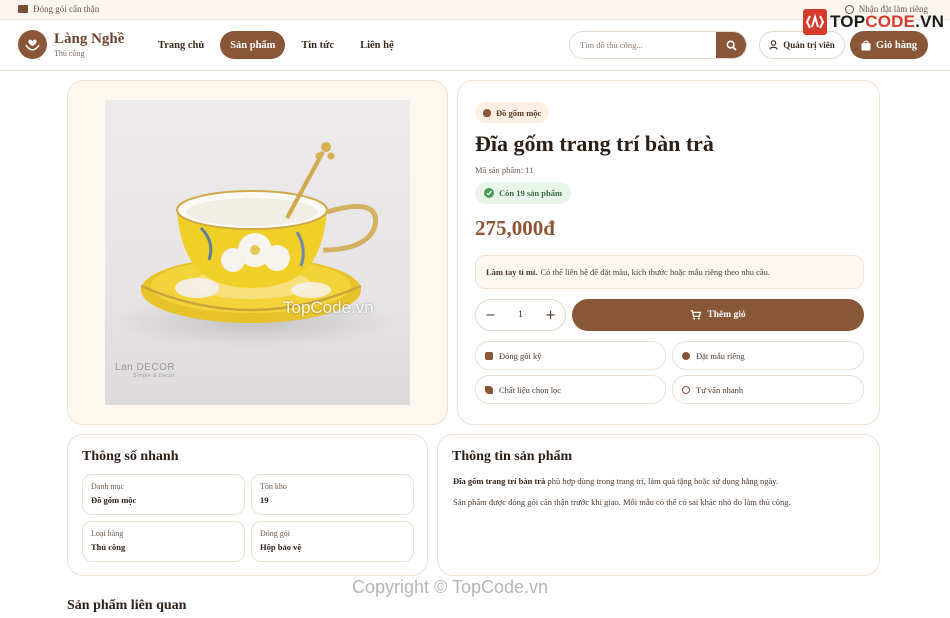 The width and height of the screenshot is (950, 618). I want to click on specs-title: Thông số nhanh, so click(130, 456).